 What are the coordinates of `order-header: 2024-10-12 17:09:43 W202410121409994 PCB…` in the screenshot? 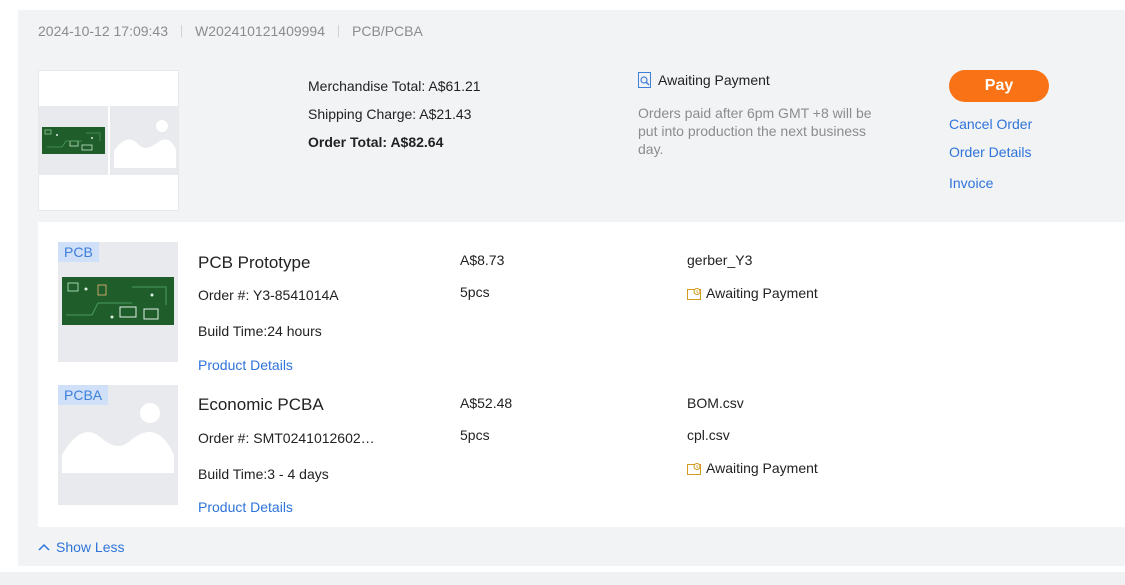 It's located at (230, 31).